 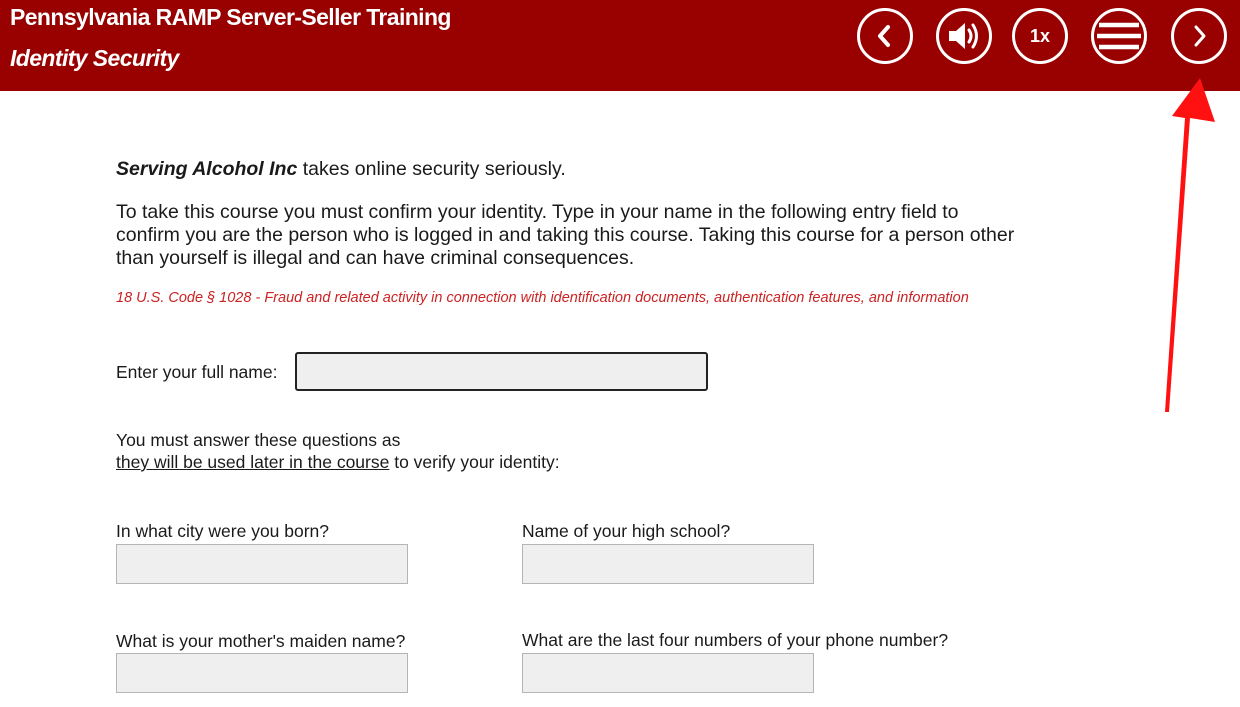 I want to click on questions-info-link: they will be used later in the course, so click(x=252, y=462).